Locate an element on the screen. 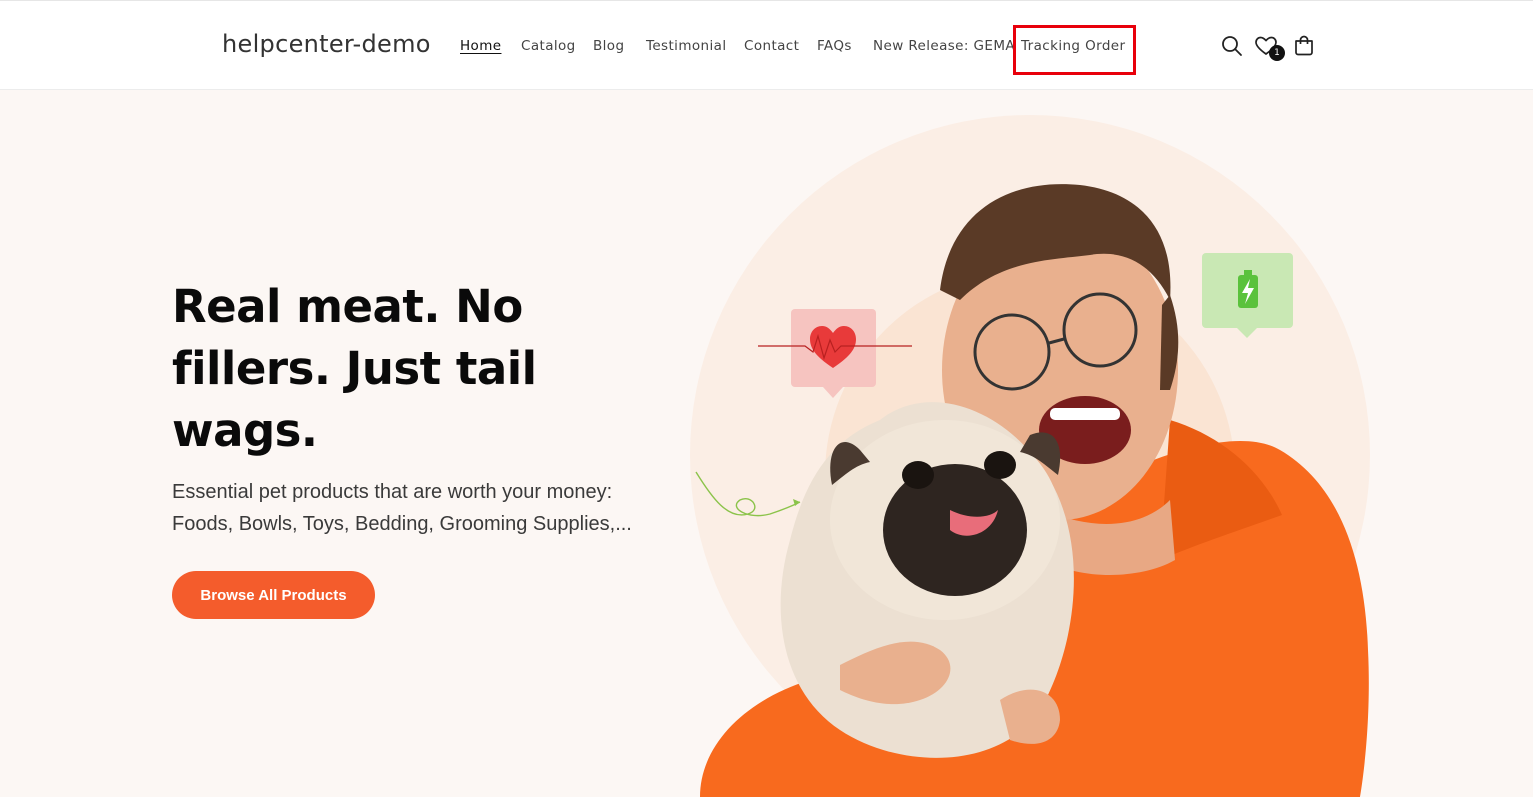  battery-bubble is located at coordinates (1247, 295).